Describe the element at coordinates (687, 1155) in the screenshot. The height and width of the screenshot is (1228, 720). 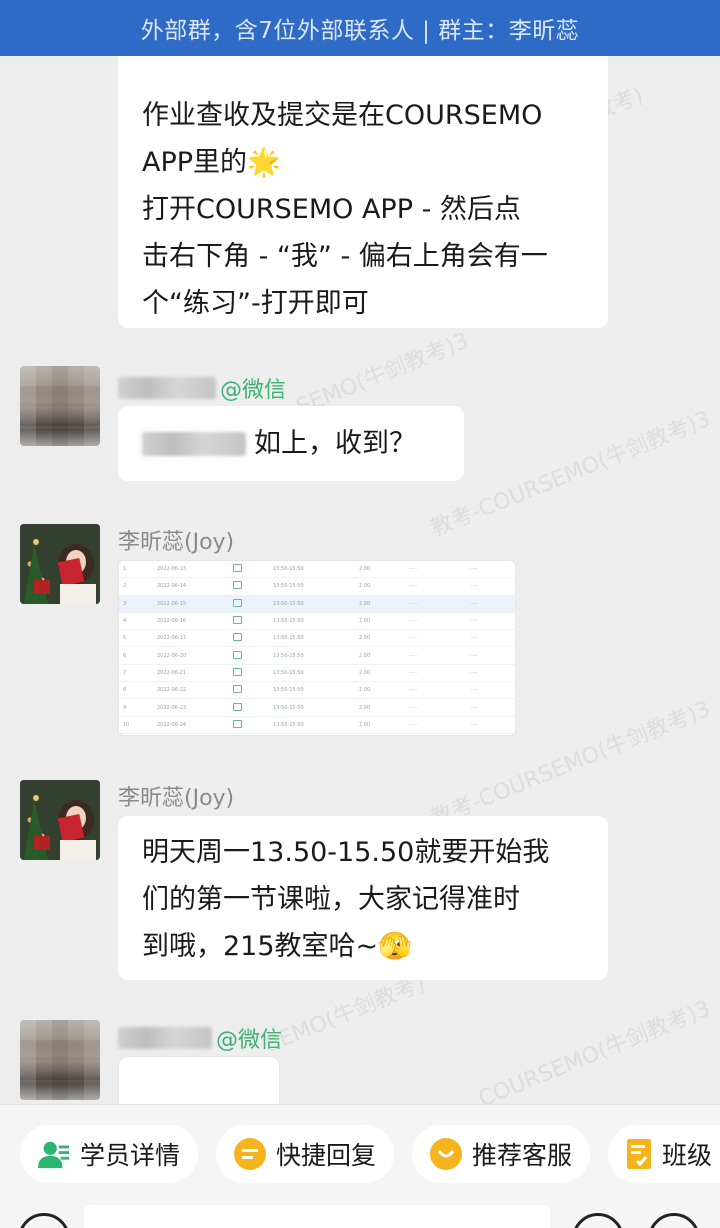
I see `class-level-label: 班级` at that location.